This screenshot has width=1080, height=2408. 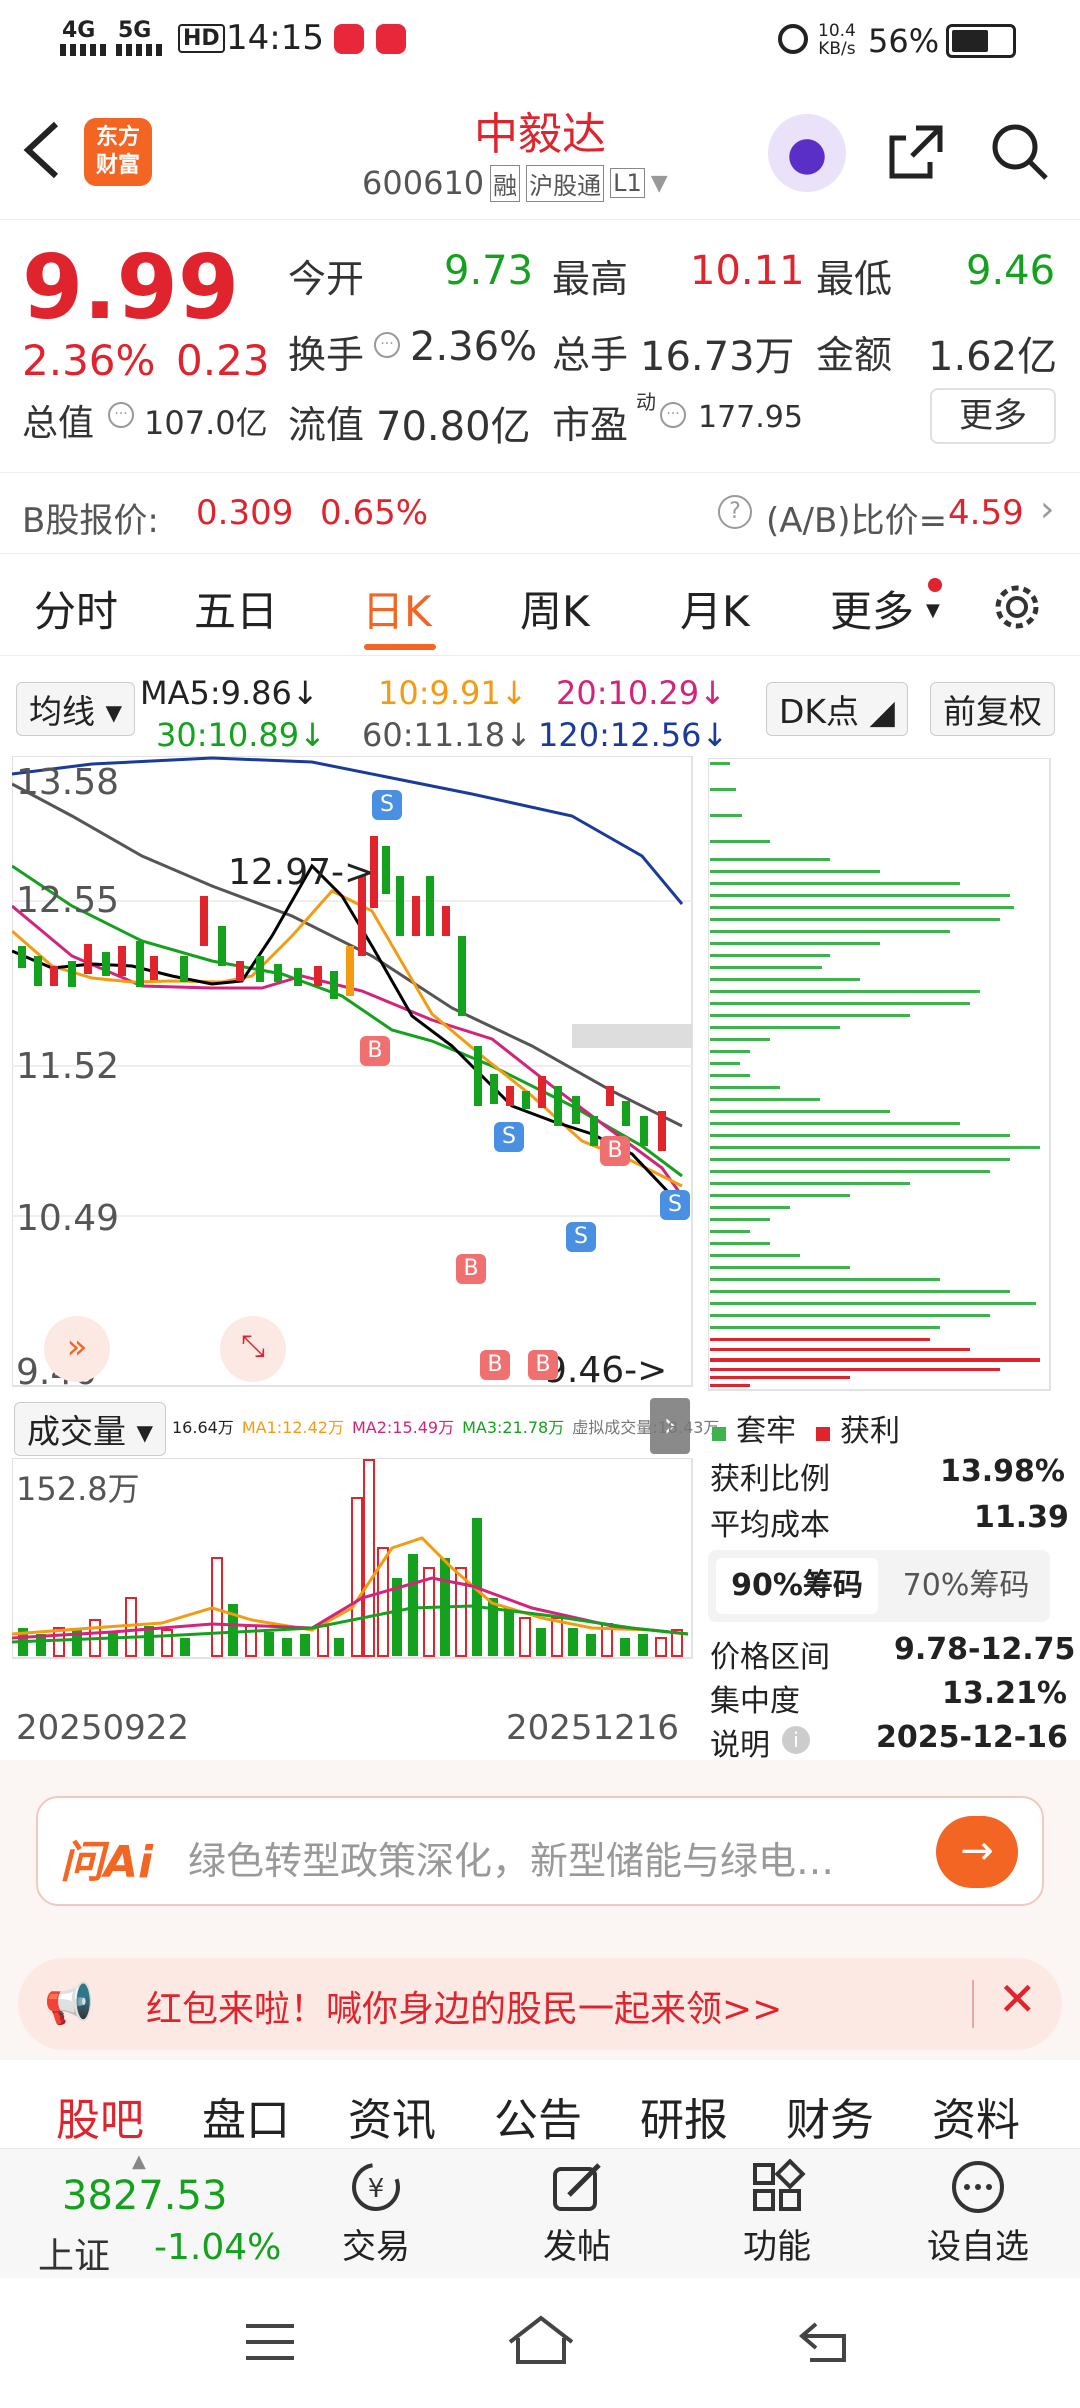 What do you see at coordinates (1017, 607) in the screenshot?
I see `settings-gear-icon` at bounding box center [1017, 607].